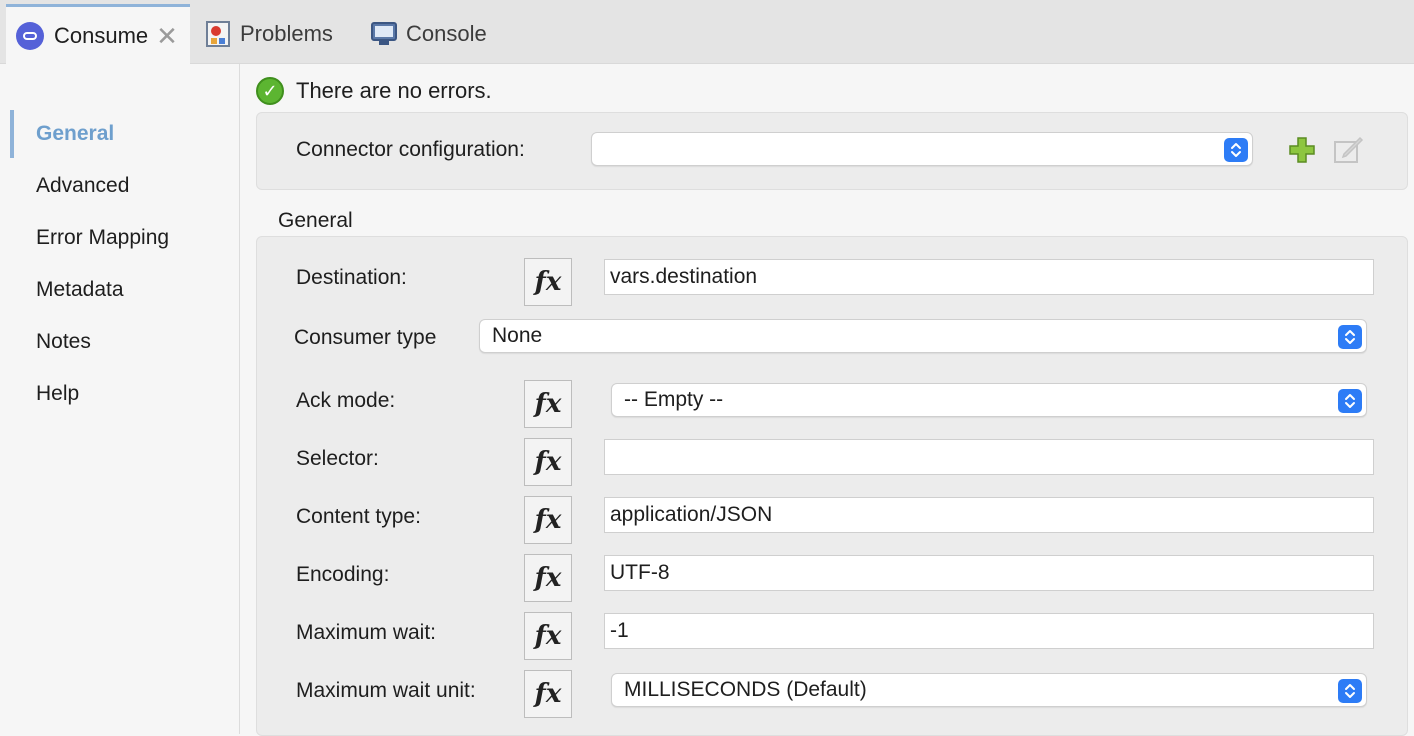 The image size is (1414, 736). What do you see at coordinates (358, 516) in the screenshot?
I see `content-type-label: Content type:` at bounding box center [358, 516].